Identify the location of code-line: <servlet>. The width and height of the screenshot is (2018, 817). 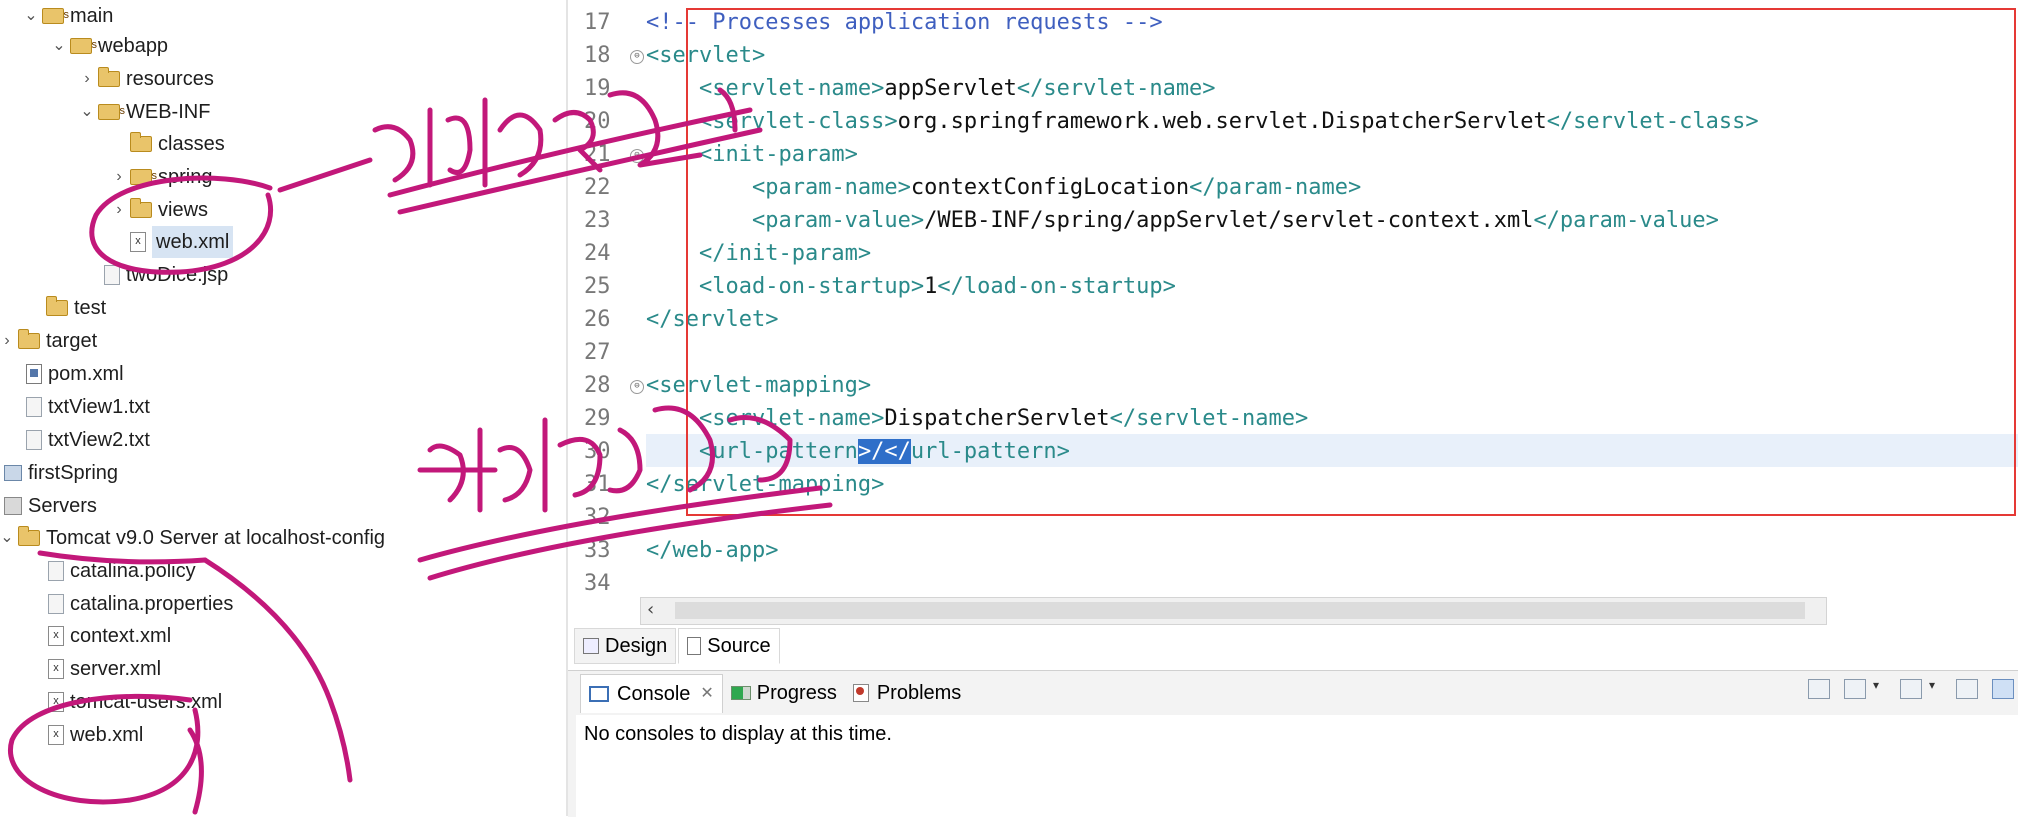
(705, 55).